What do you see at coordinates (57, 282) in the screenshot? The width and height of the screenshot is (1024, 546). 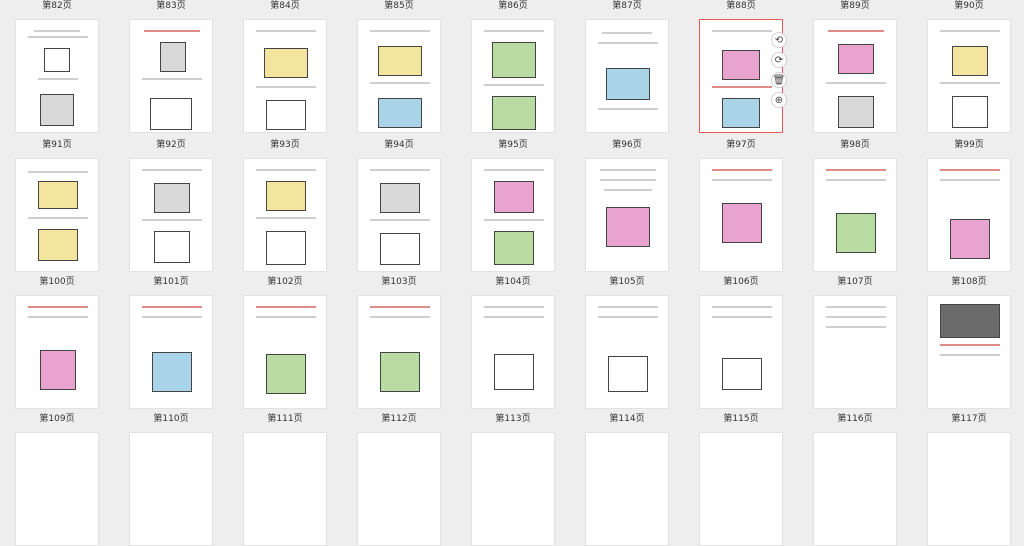 I see `page-label: 第100页` at bounding box center [57, 282].